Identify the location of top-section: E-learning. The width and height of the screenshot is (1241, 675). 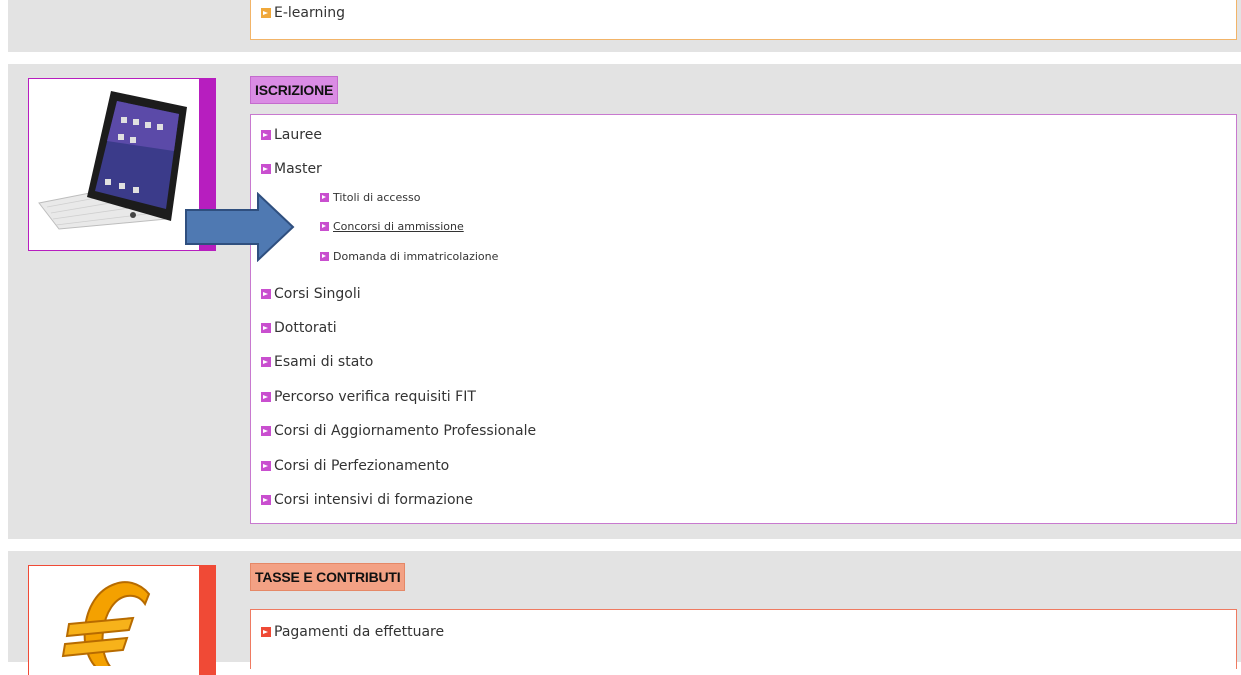
(624, 26).